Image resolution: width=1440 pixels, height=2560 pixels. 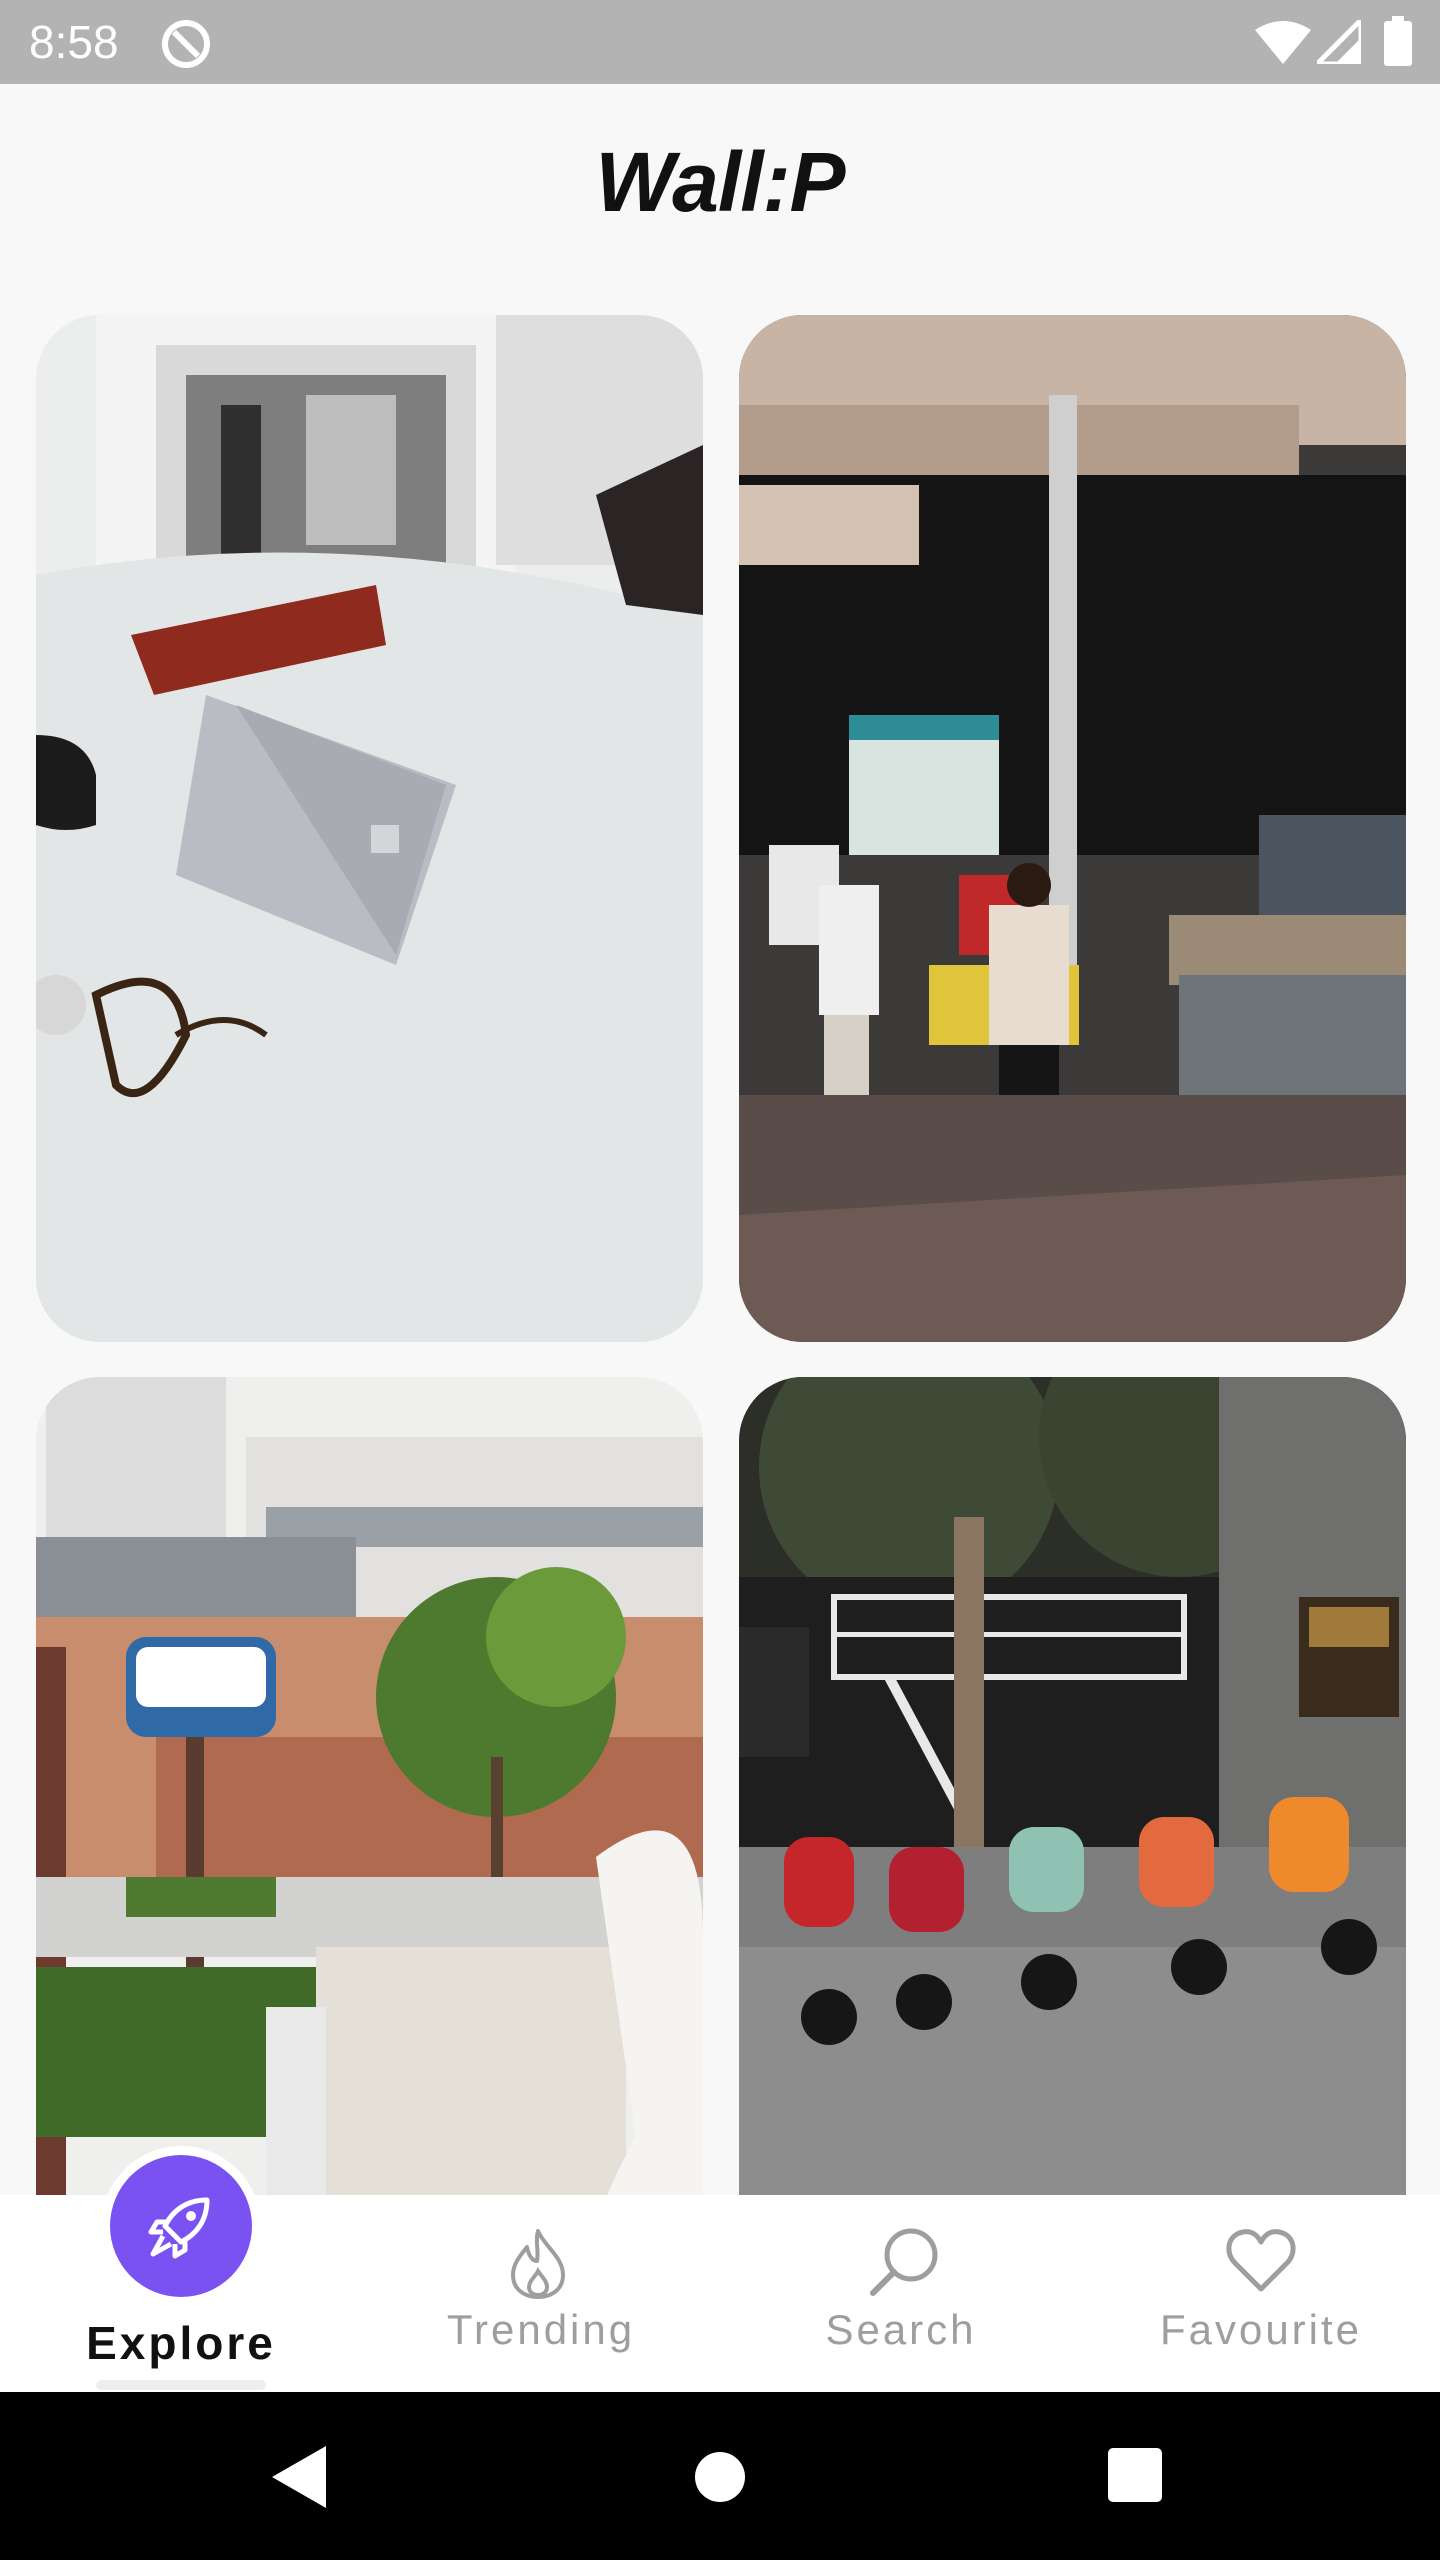 What do you see at coordinates (186, 46) in the screenshot?
I see `at-sign-icon` at bounding box center [186, 46].